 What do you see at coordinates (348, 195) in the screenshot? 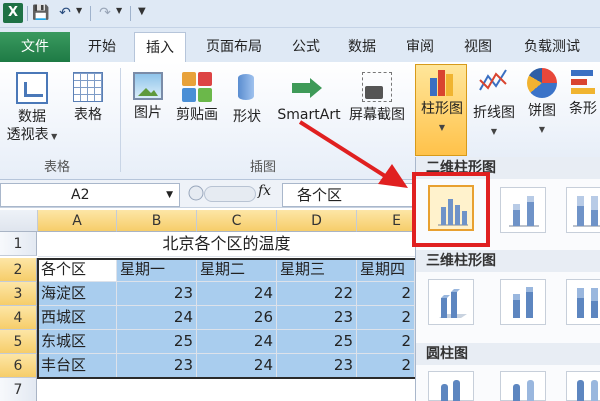
I see `formula-input: 各个区` at bounding box center [348, 195].